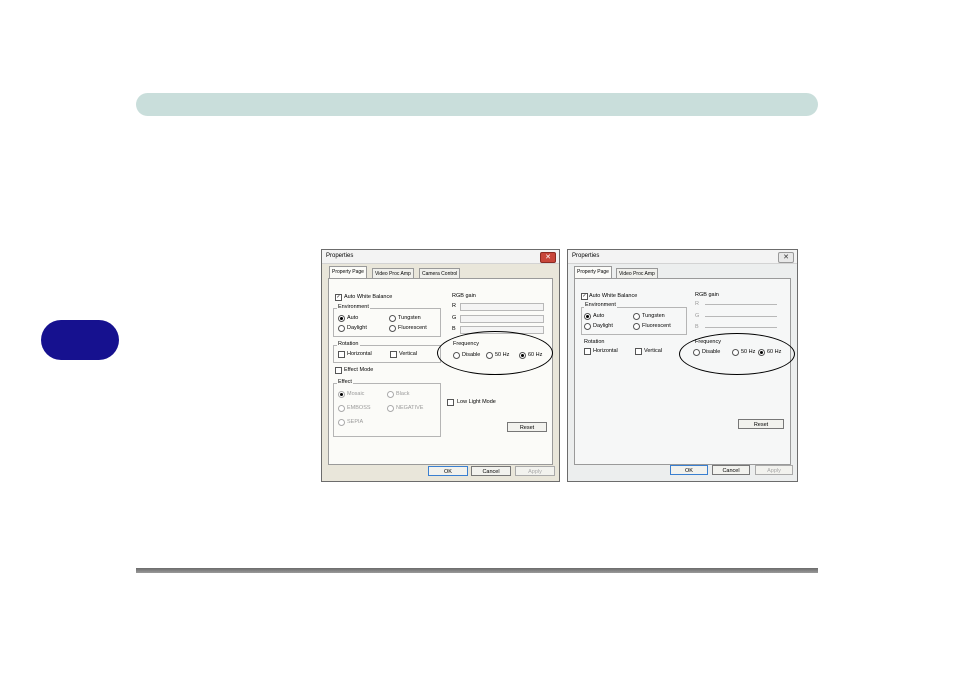  What do you see at coordinates (477, 570) in the screenshot?
I see `footer-rule` at bounding box center [477, 570].